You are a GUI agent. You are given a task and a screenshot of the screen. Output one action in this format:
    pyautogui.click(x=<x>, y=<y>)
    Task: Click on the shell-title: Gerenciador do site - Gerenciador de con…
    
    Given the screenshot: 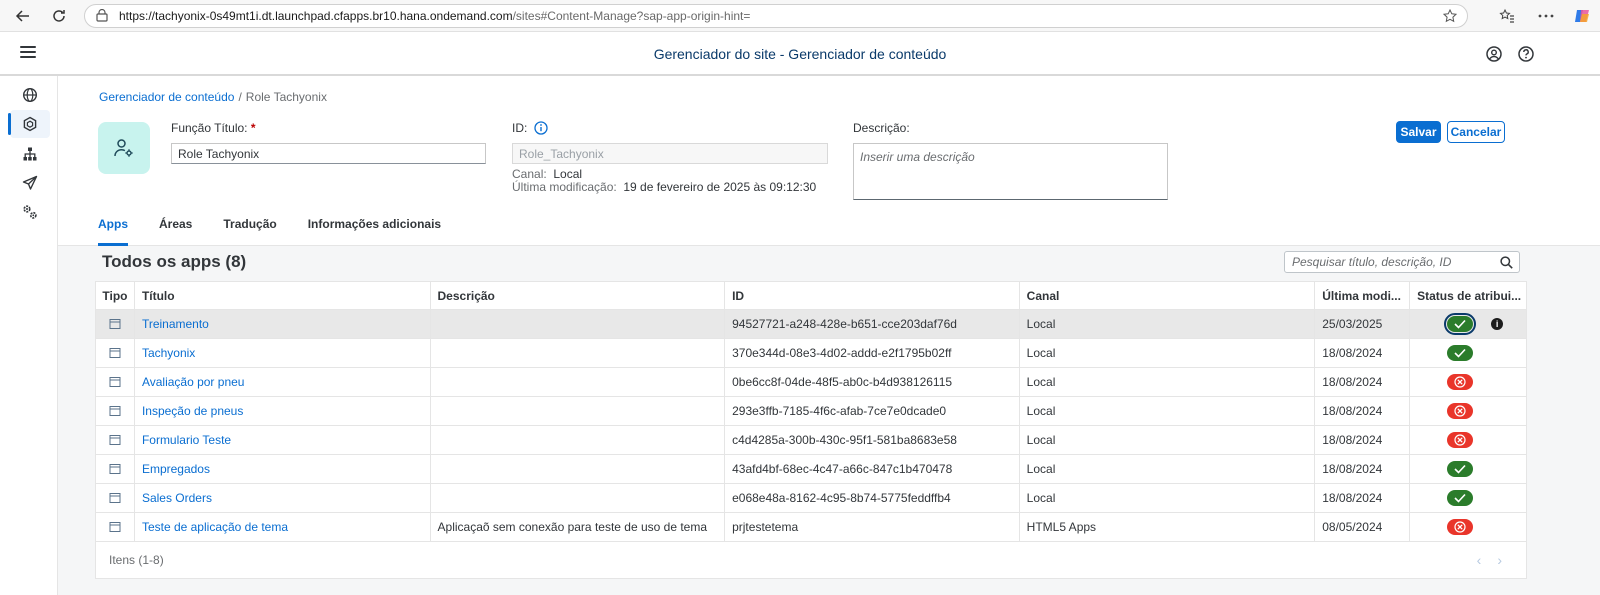 What is the action you would take?
    pyautogui.click(x=800, y=54)
    